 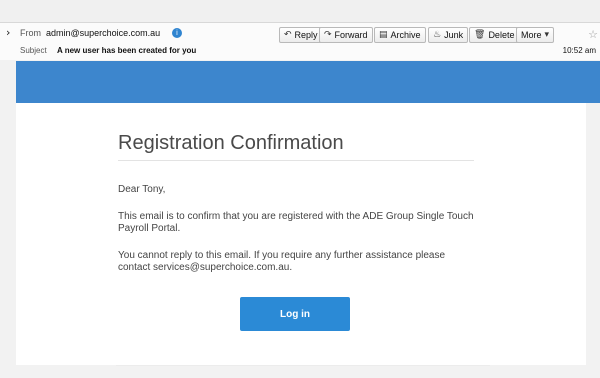 What do you see at coordinates (306, 35) in the screenshot?
I see `reply-label: Reply` at bounding box center [306, 35].